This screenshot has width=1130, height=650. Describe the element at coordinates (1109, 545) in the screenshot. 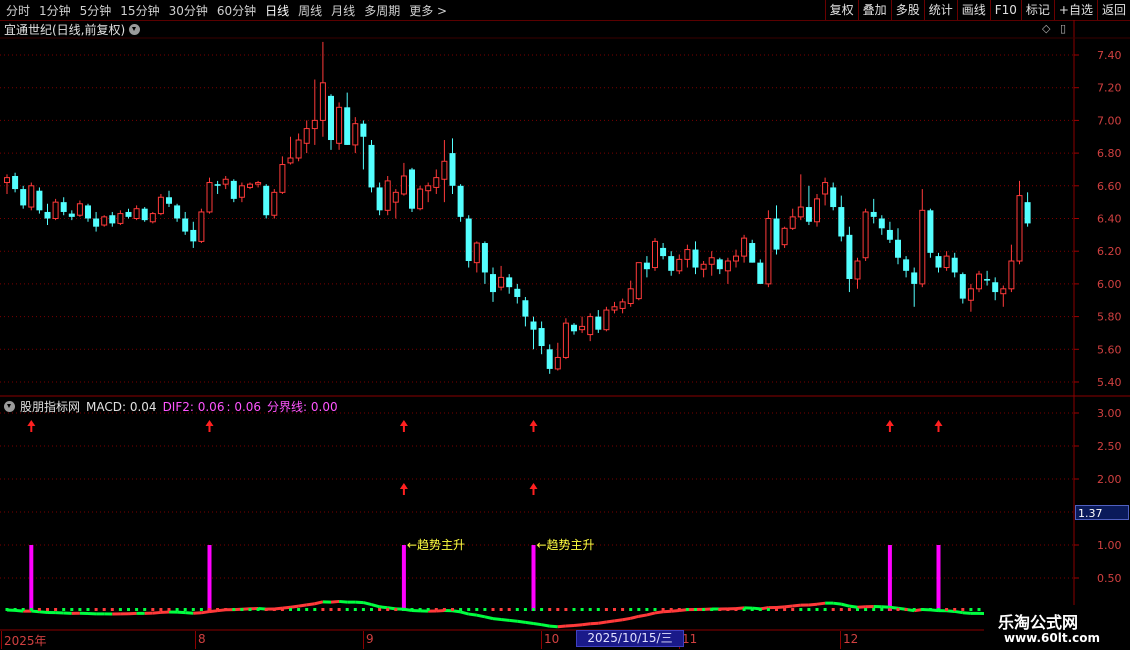

I see `indicator-tick-label: 1.00` at that location.